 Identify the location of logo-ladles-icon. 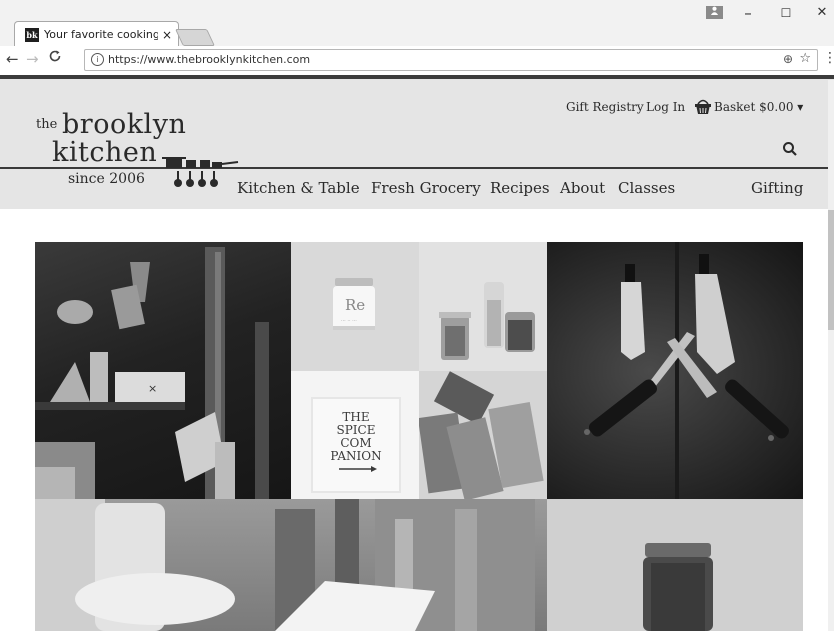
(196, 179).